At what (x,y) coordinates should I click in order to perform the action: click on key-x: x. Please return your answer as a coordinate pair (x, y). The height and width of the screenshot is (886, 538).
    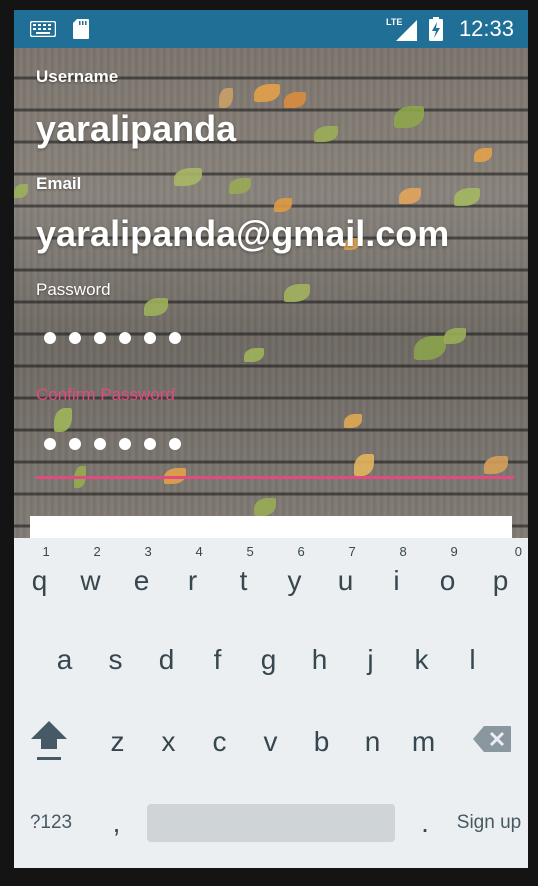
    Looking at the image, I should click on (168, 742).